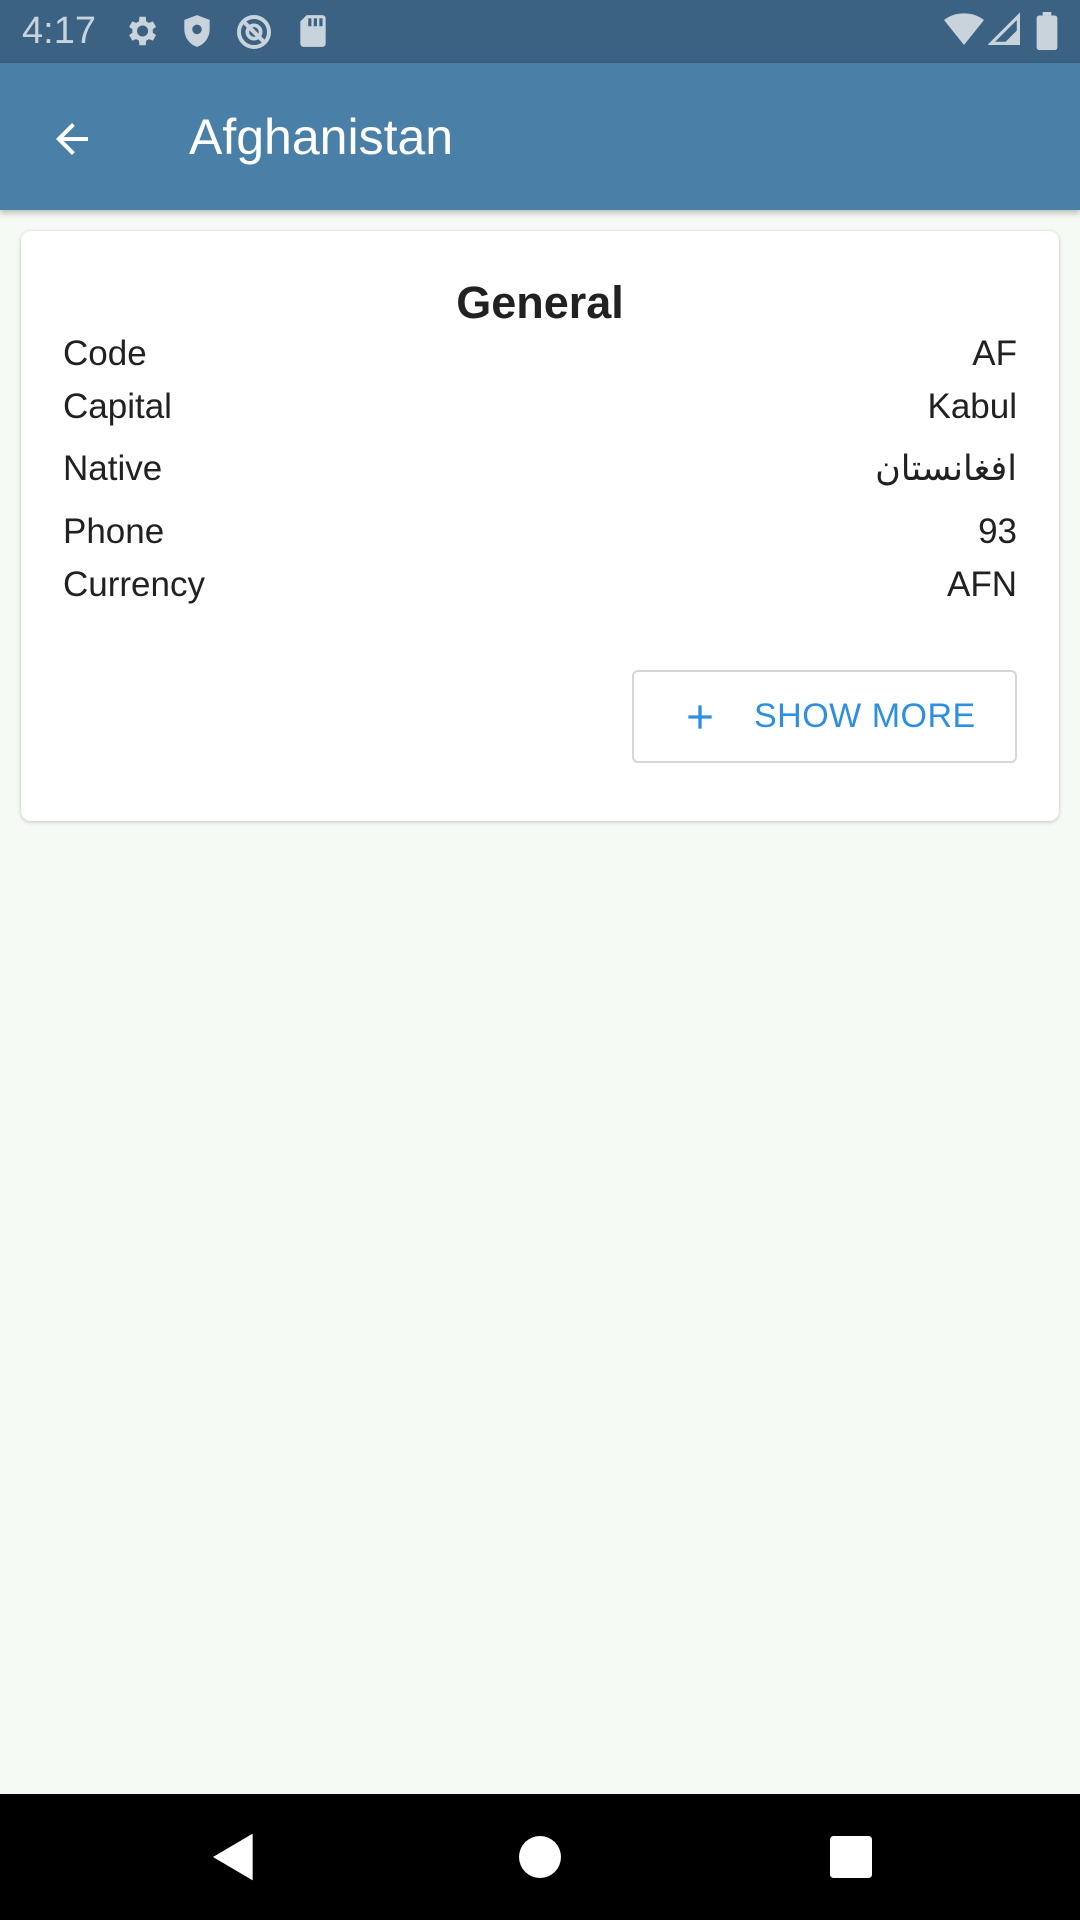 This screenshot has width=1080, height=1920. What do you see at coordinates (540, 31) in the screenshot?
I see `status-bar: 4:17` at bounding box center [540, 31].